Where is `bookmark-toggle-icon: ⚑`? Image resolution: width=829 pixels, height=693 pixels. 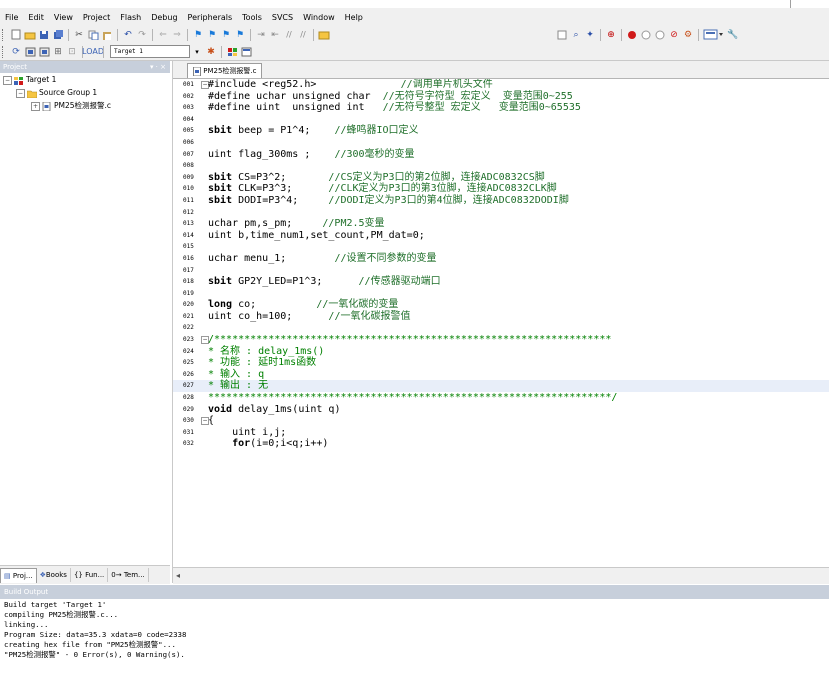
bookmark-toggle-icon: ⚑ is located at coordinates (198, 35).